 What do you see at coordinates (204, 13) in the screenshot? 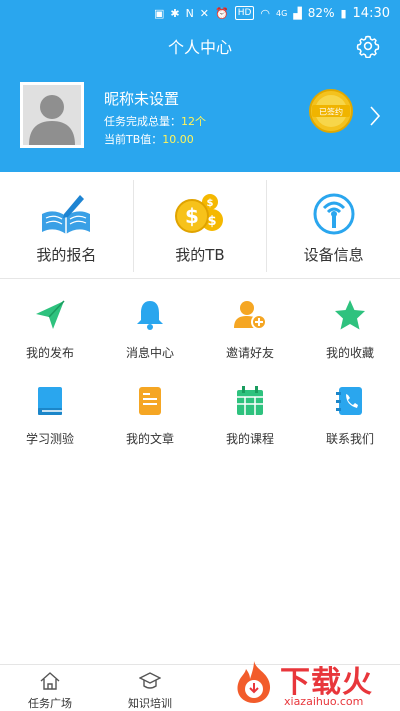
I see `mute-icon: ✕` at bounding box center [204, 13].